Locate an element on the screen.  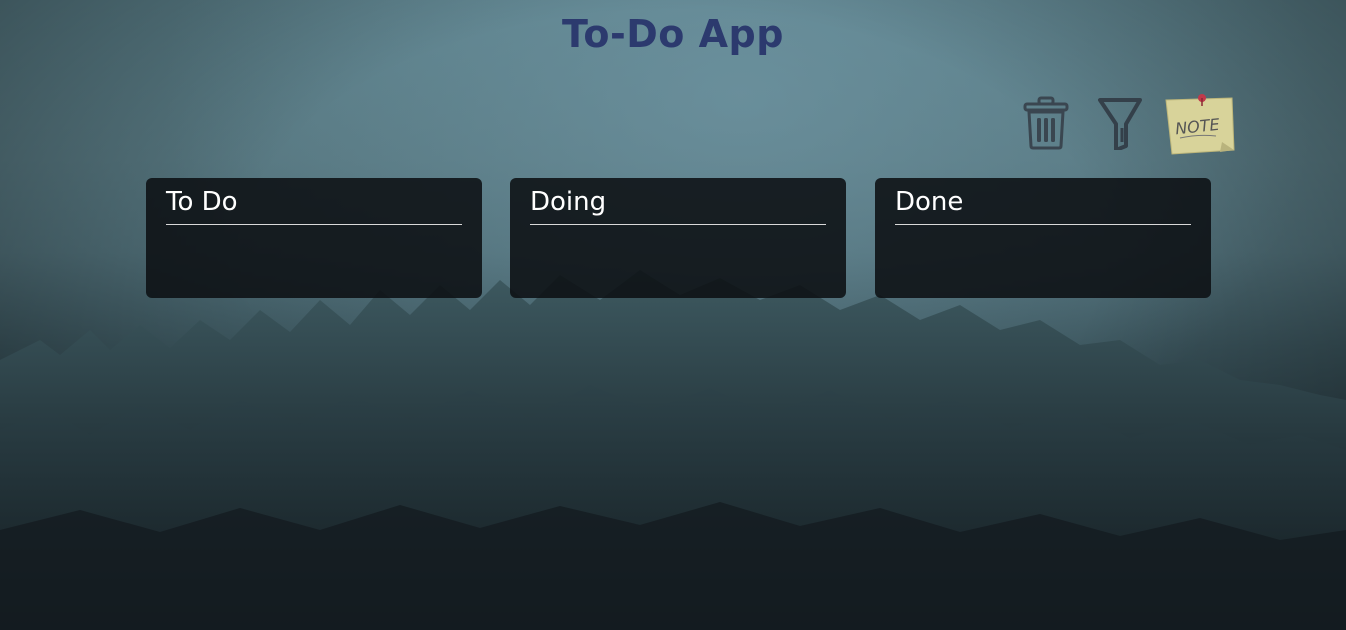
filter-icon is located at coordinates (1120, 125).